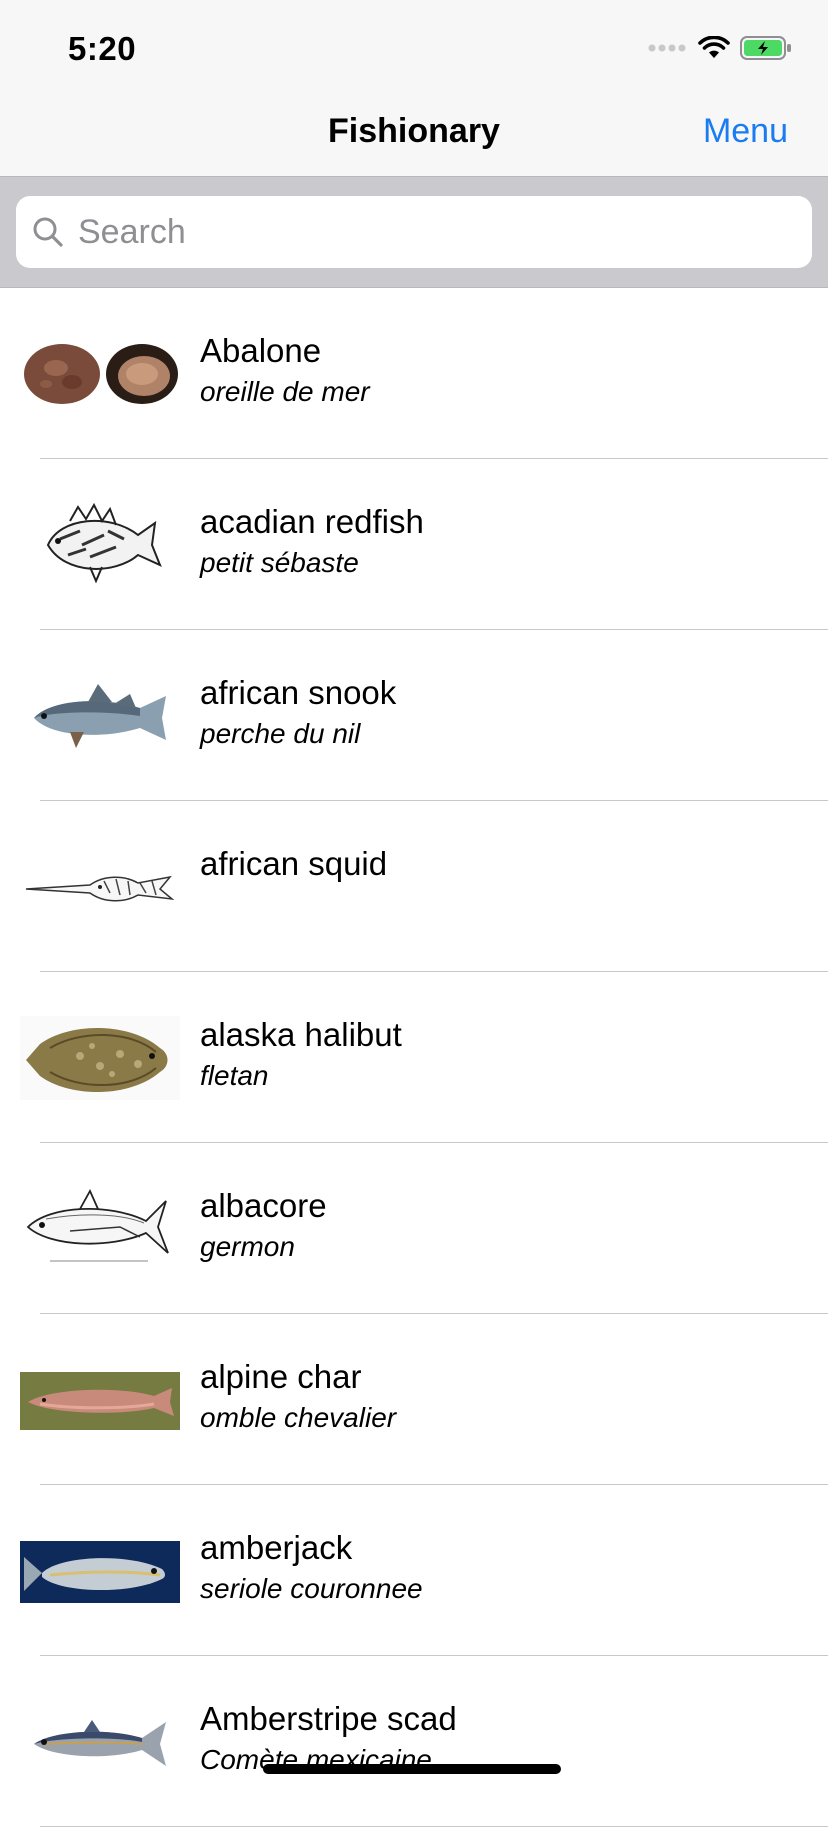 The width and height of the screenshot is (828, 1827). I want to click on menu-button: Menu, so click(745, 131).